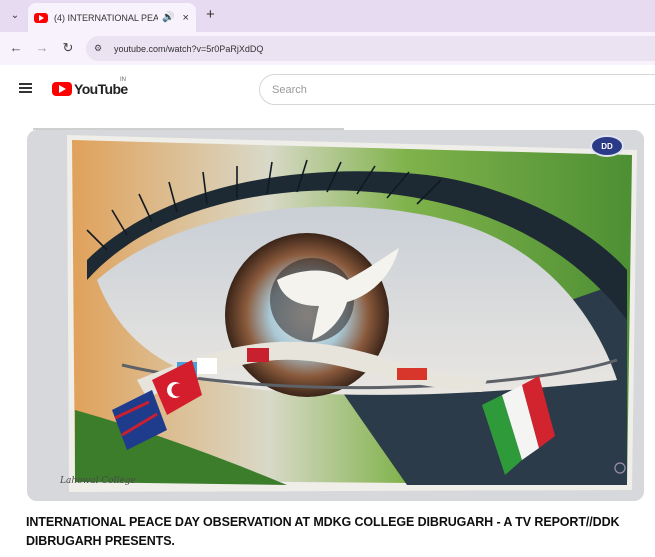 The height and width of the screenshot is (557, 655). I want to click on search-box, so click(457, 89).